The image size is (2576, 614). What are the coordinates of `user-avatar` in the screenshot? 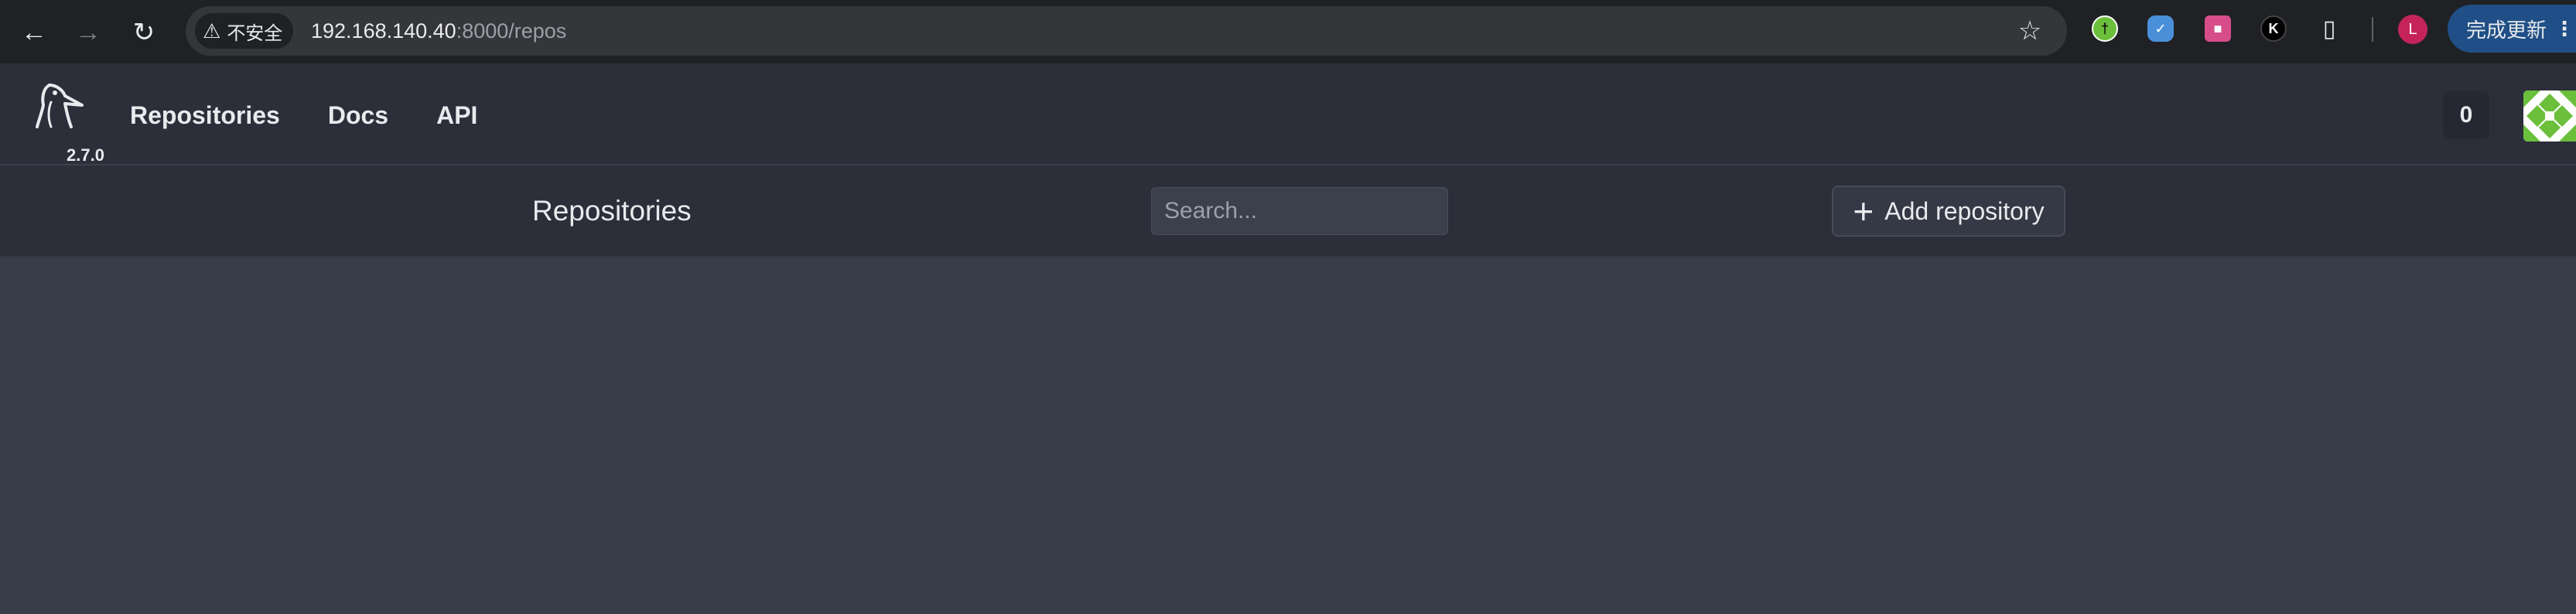 It's located at (2549, 116).